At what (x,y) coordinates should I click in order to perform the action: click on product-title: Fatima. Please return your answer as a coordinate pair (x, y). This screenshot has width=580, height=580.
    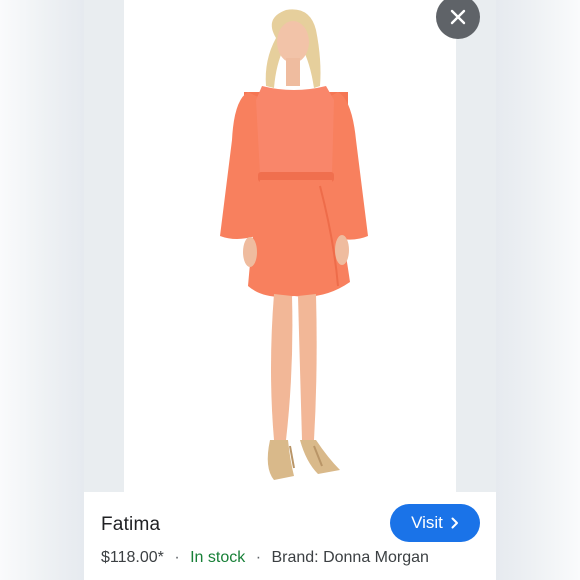
    Looking at the image, I should click on (130, 525).